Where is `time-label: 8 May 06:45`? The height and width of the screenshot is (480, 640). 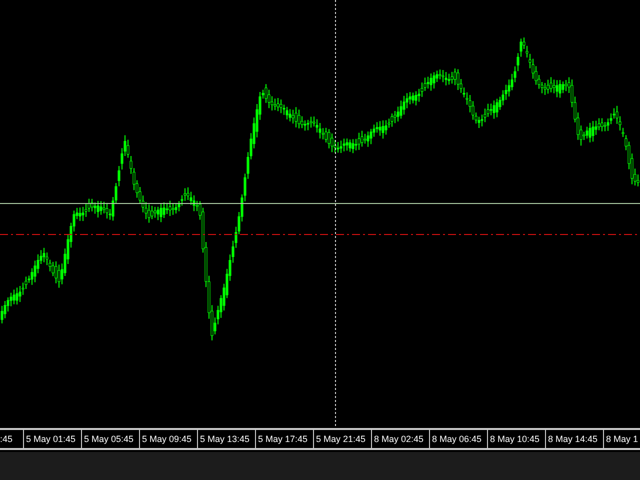
time-label: 8 May 06:45 is located at coordinates (458, 439).